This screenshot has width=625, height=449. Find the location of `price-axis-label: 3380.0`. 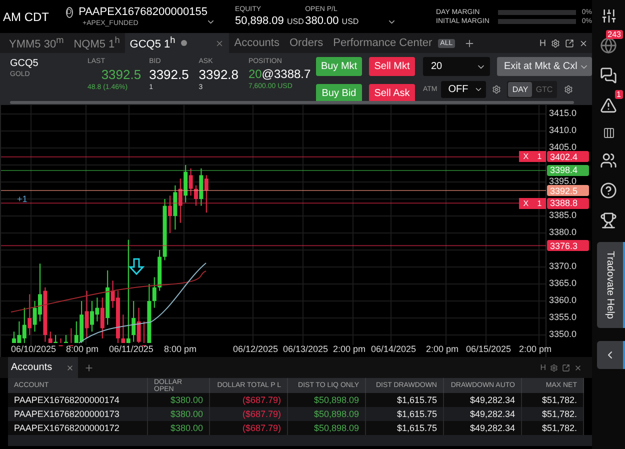

price-axis-label: 3380.0 is located at coordinates (563, 232).